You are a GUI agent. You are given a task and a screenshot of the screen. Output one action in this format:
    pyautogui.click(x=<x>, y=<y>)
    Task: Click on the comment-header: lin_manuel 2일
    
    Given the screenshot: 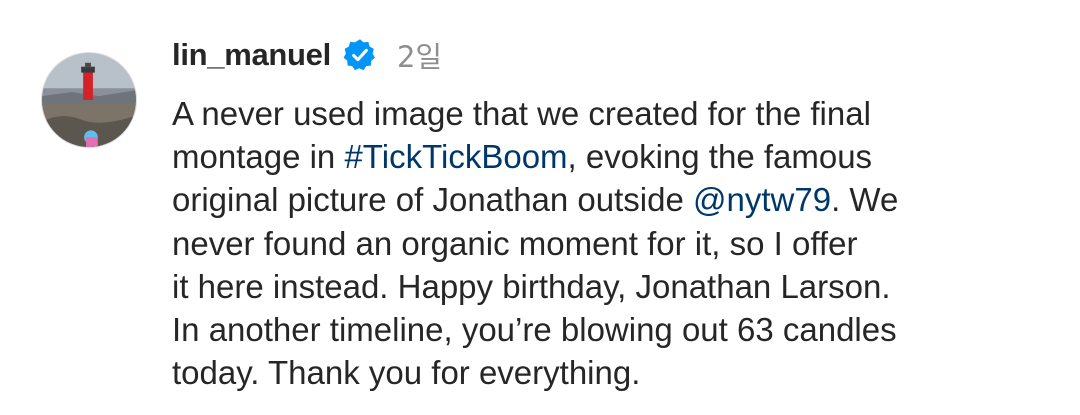 What is the action you would take?
    pyautogui.click(x=307, y=55)
    